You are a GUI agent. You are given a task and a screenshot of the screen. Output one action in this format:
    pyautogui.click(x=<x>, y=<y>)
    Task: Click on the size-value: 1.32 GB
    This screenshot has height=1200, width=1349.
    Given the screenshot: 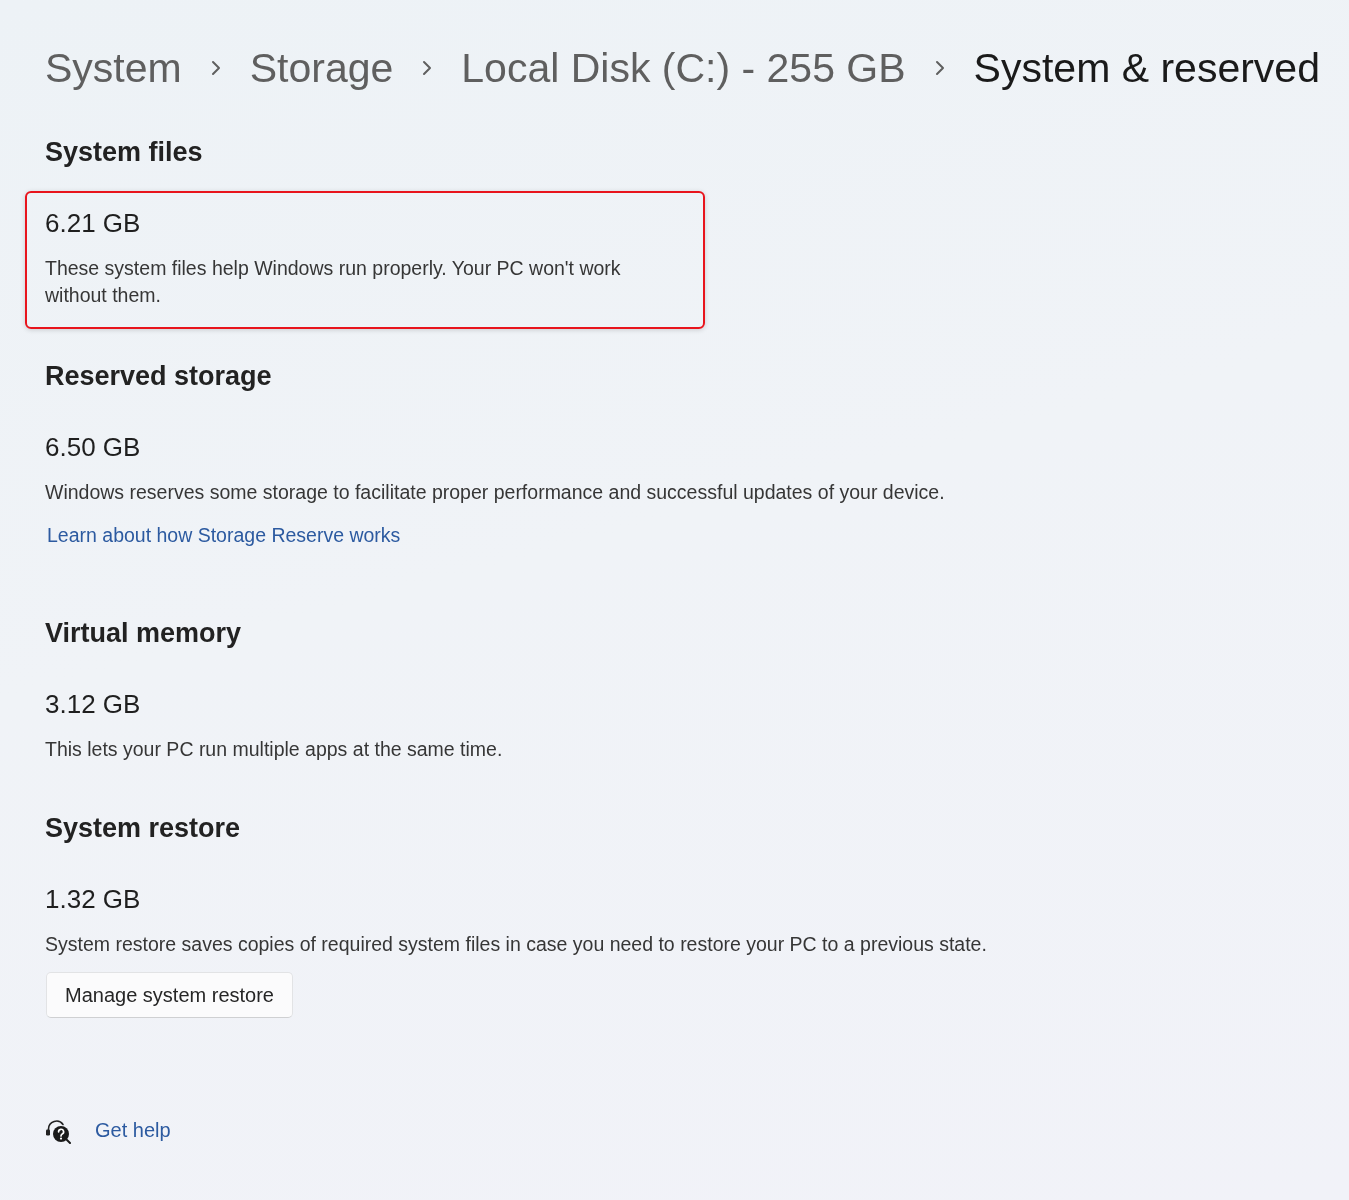 What is the action you would take?
    pyautogui.click(x=93, y=899)
    